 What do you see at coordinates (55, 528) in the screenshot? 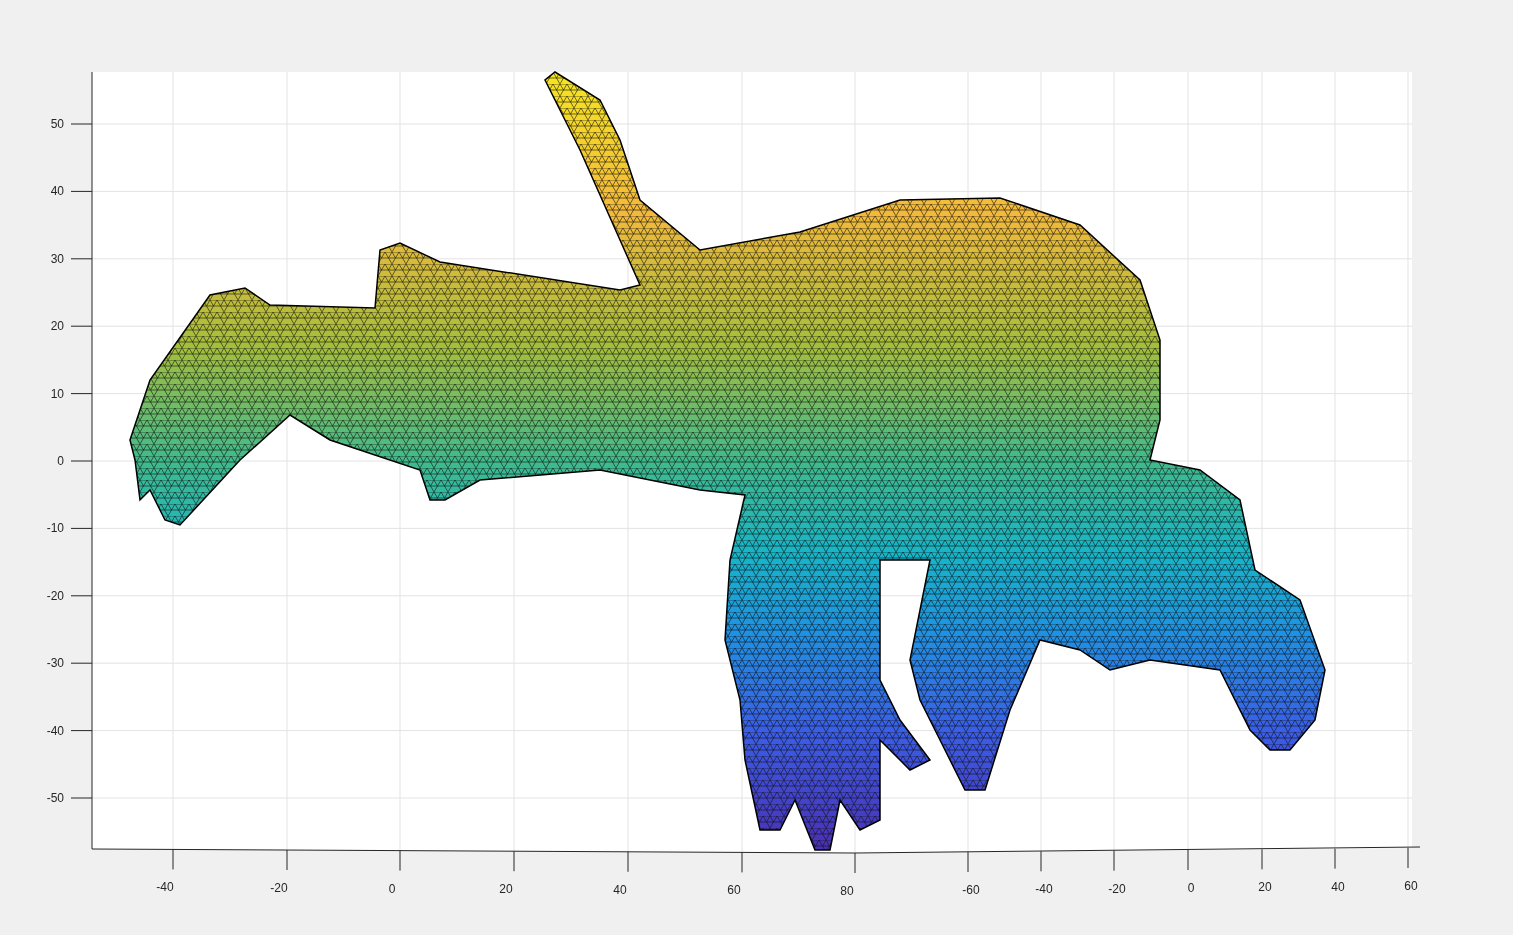
I see `y-tick-label: -10` at bounding box center [55, 528].